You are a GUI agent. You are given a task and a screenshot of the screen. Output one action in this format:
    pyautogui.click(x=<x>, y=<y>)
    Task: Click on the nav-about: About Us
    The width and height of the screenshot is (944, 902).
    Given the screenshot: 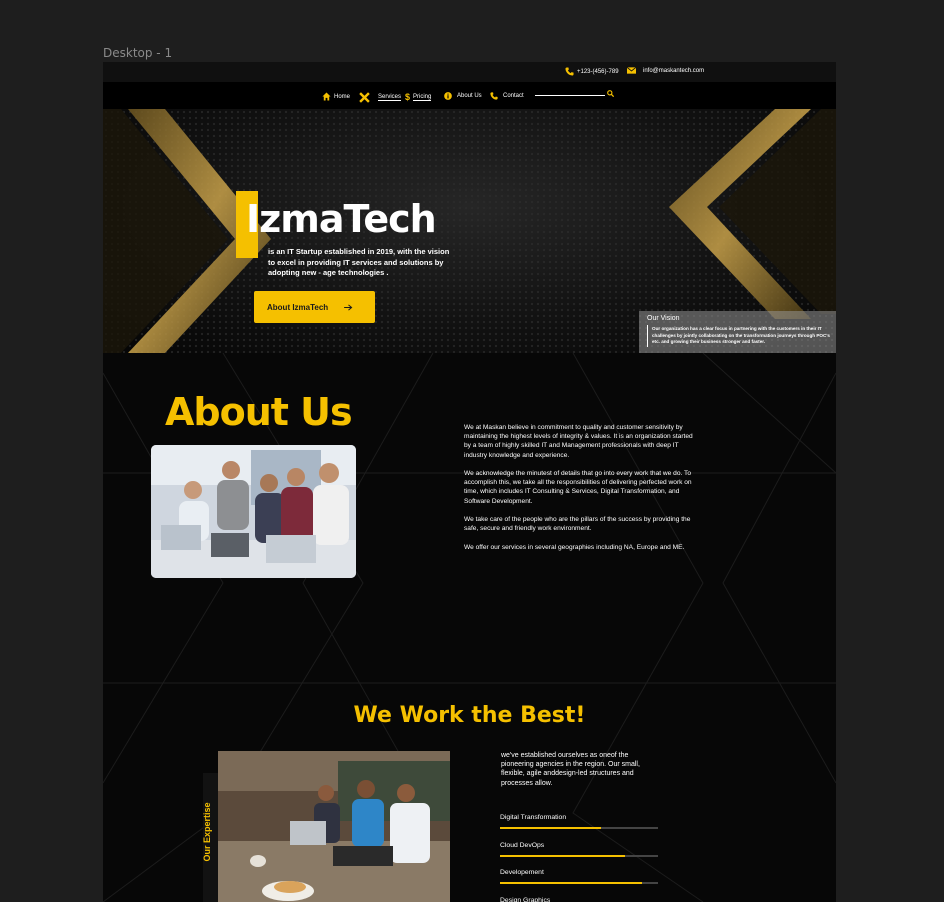 What is the action you would take?
    pyautogui.click(x=463, y=96)
    